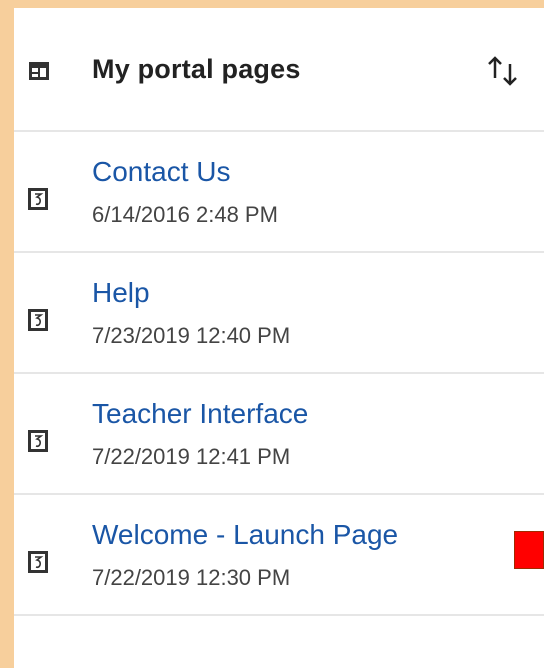 This screenshot has width=544, height=668. I want to click on page-modified-date: 7/22/2019 12:41 PM, so click(191, 456).